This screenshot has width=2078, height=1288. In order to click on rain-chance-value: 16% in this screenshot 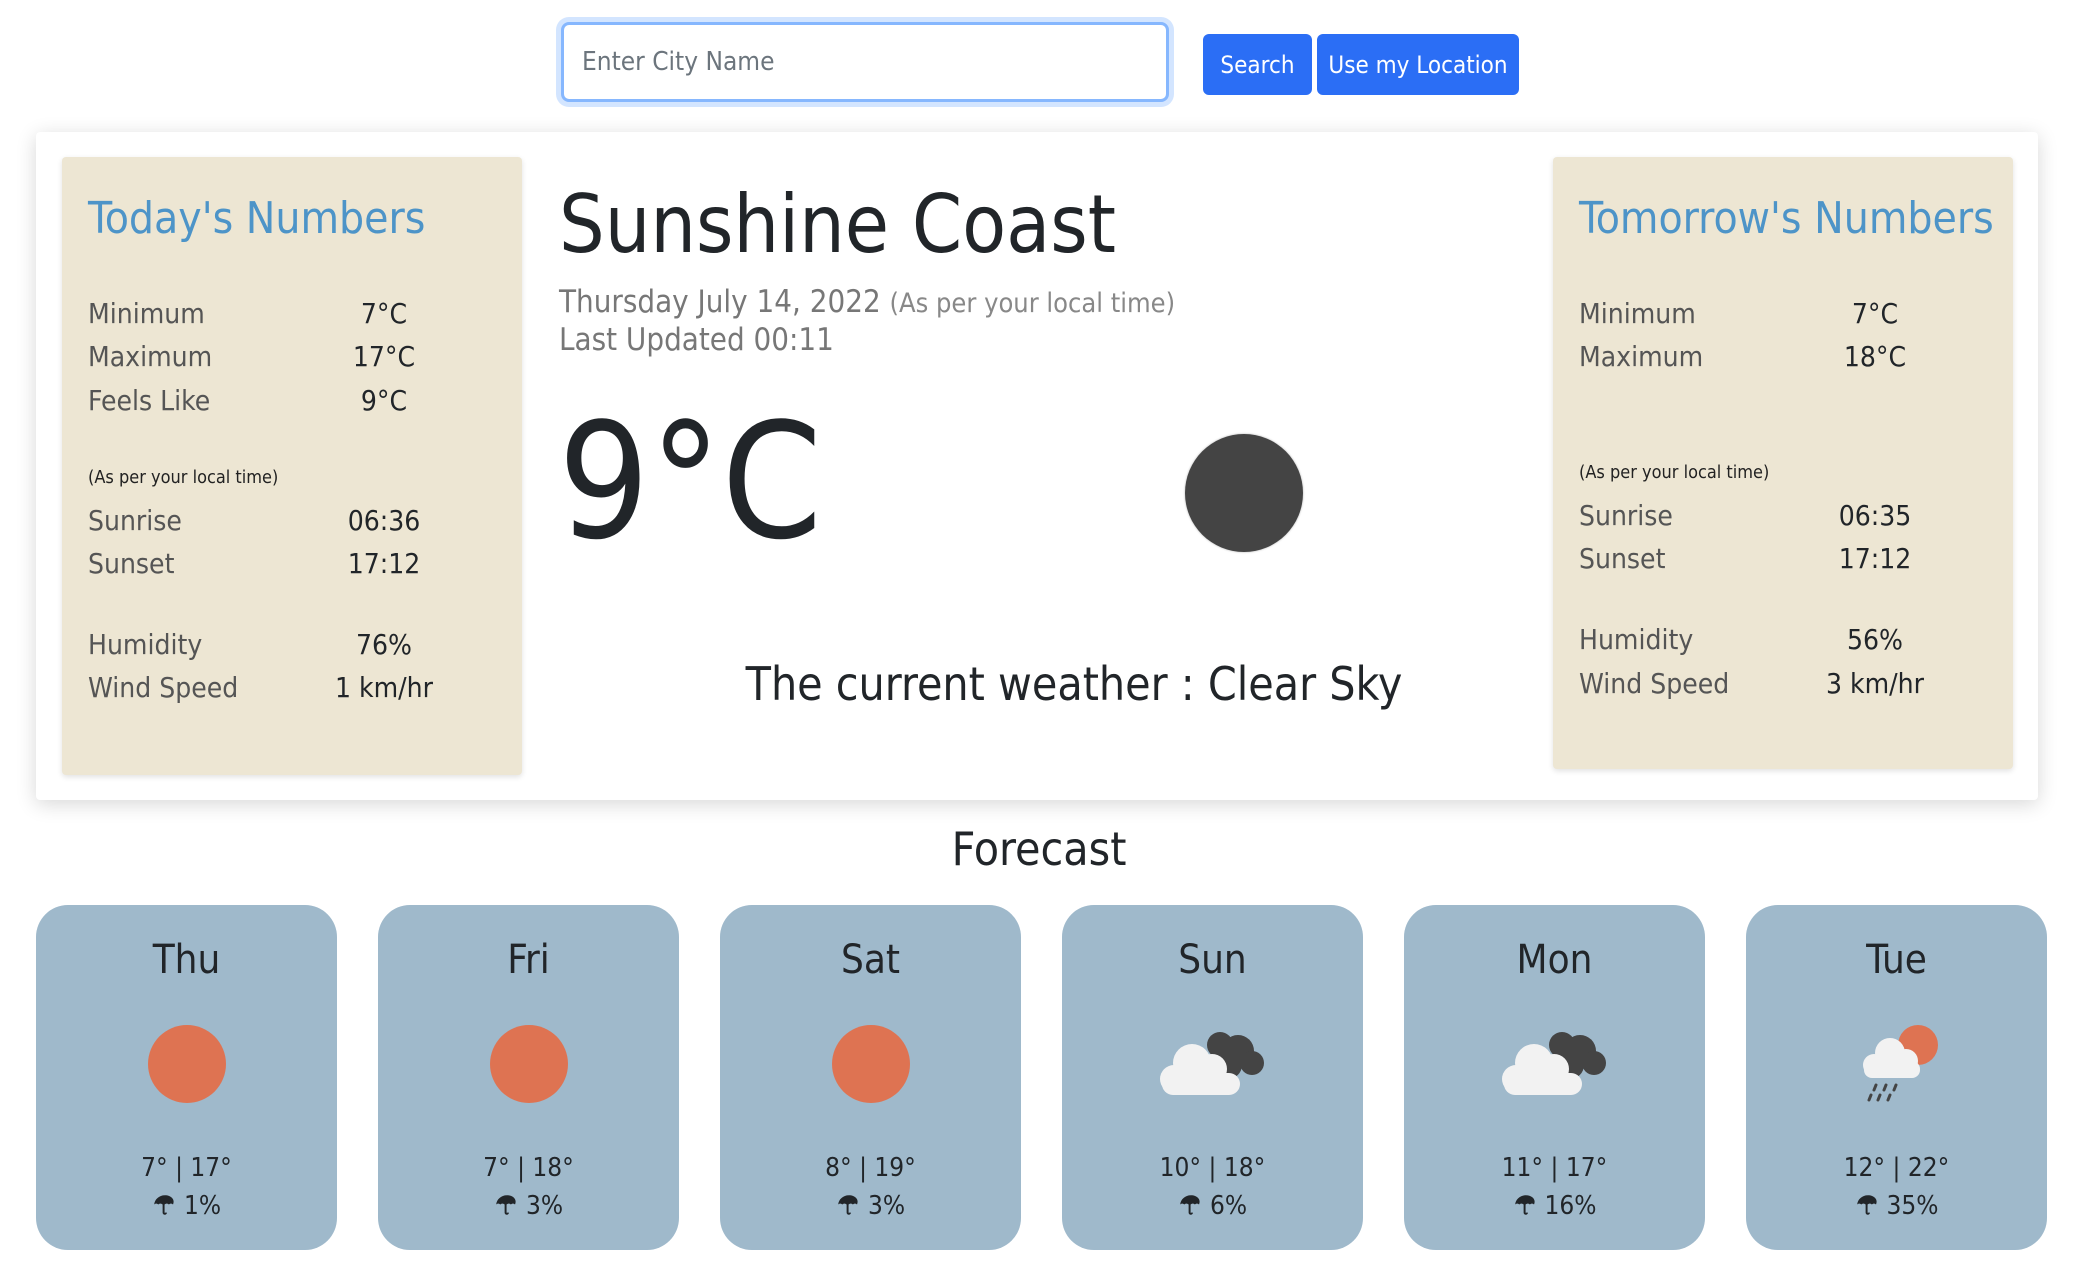, I will do `click(1570, 1206)`.